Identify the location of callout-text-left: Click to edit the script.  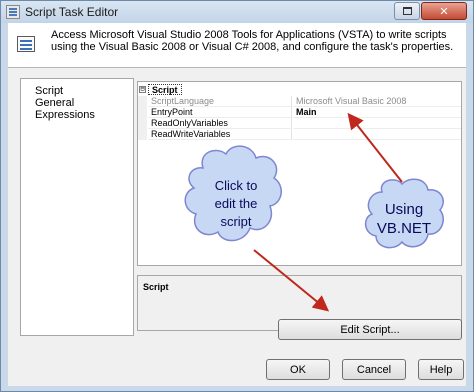
(236, 204).